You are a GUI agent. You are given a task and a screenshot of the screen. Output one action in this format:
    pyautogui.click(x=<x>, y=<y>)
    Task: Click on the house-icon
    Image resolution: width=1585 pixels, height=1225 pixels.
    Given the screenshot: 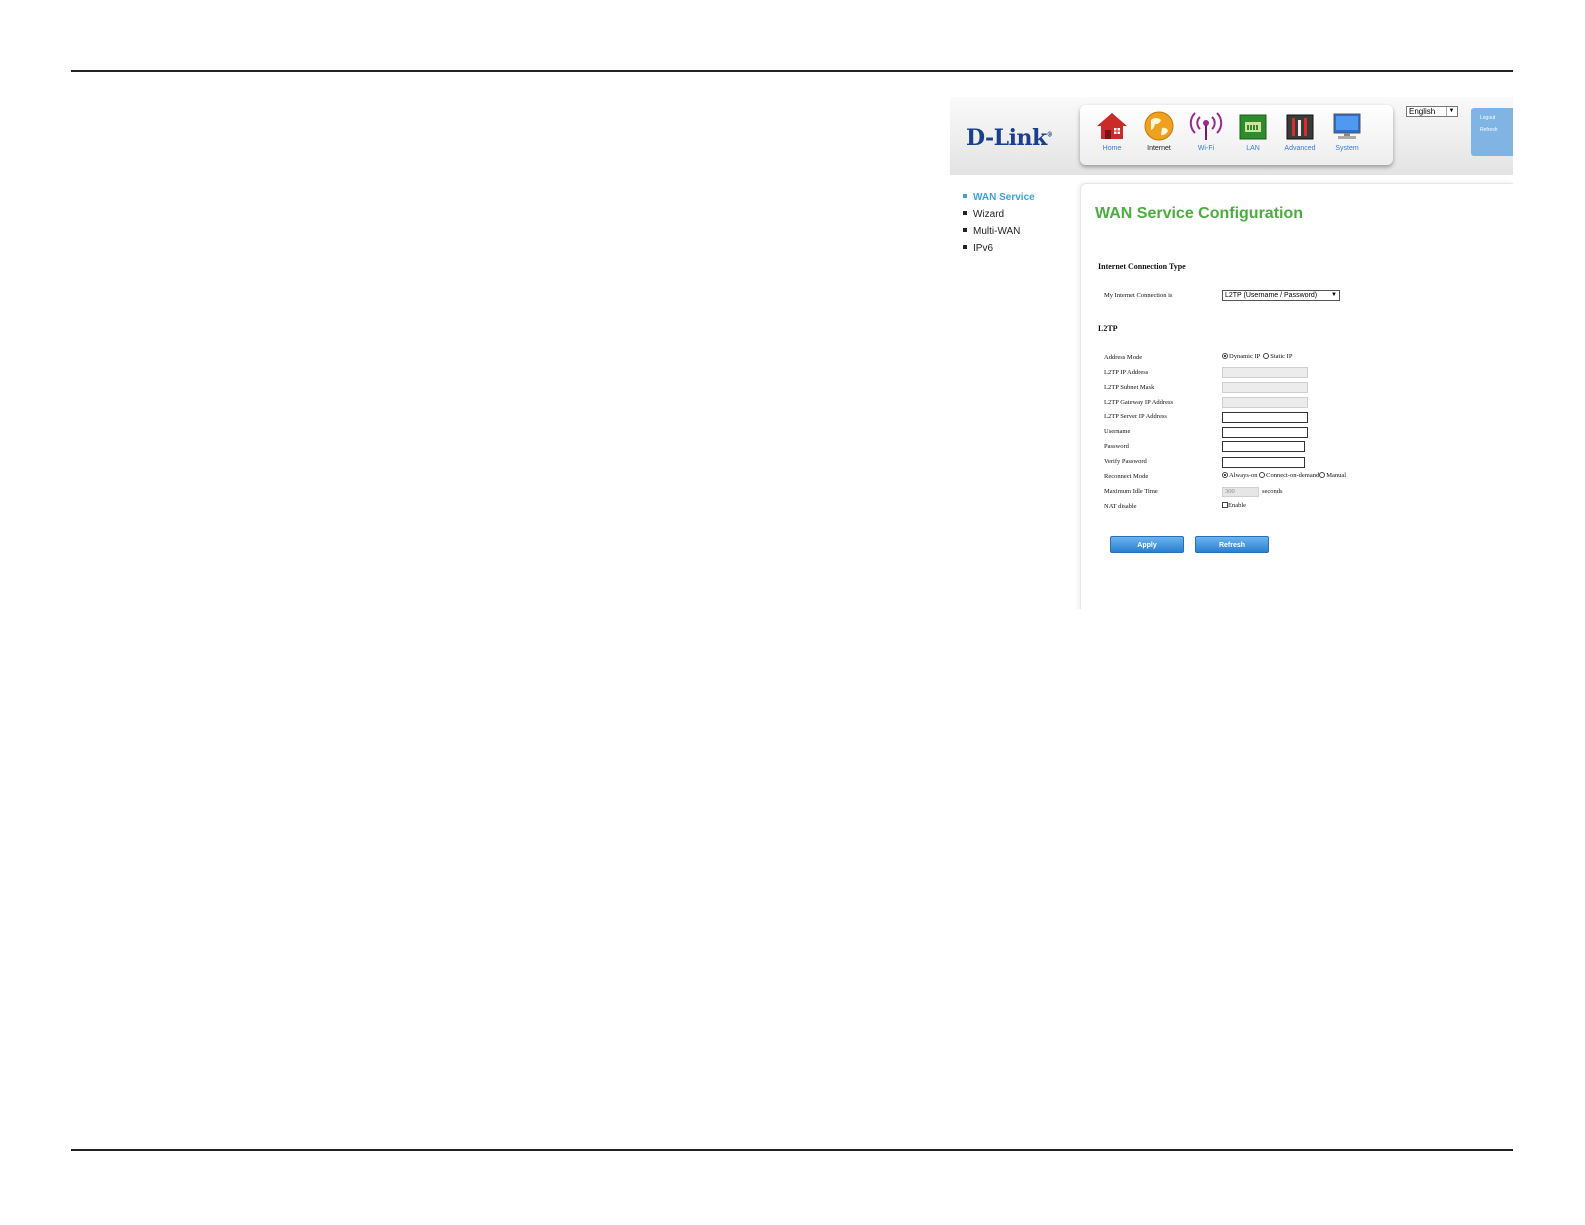 What is the action you would take?
    pyautogui.click(x=1112, y=126)
    